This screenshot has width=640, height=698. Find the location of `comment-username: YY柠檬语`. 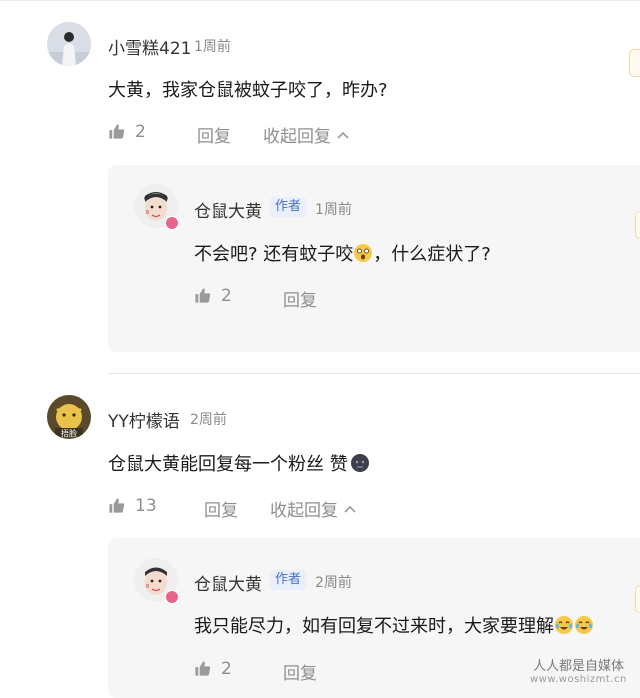

comment-username: YY柠檬语 is located at coordinates (144, 419).